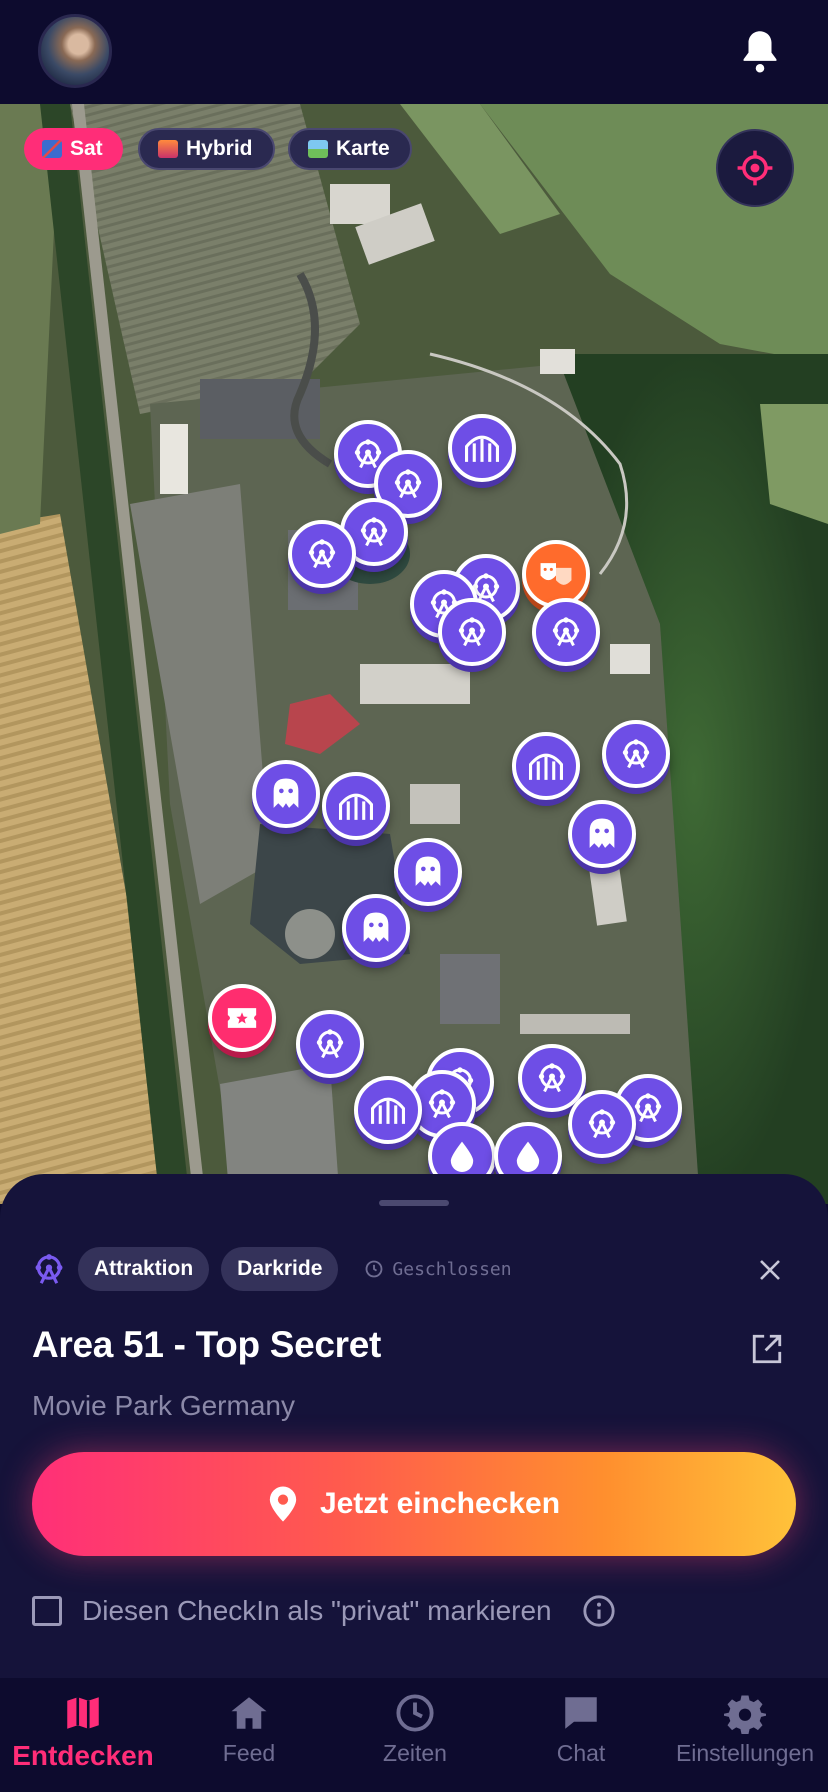 This screenshot has height=1792, width=828. What do you see at coordinates (249, 1713) in the screenshot?
I see `home-icon` at bounding box center [249, 1713].